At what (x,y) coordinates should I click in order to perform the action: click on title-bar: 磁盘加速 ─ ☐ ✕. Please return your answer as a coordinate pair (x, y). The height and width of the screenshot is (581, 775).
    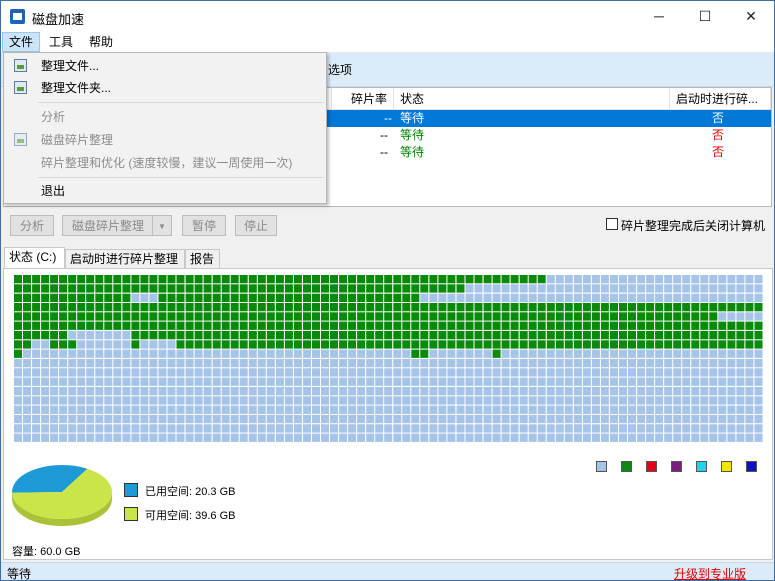
    Looking at the image, I should click on (387, 16).